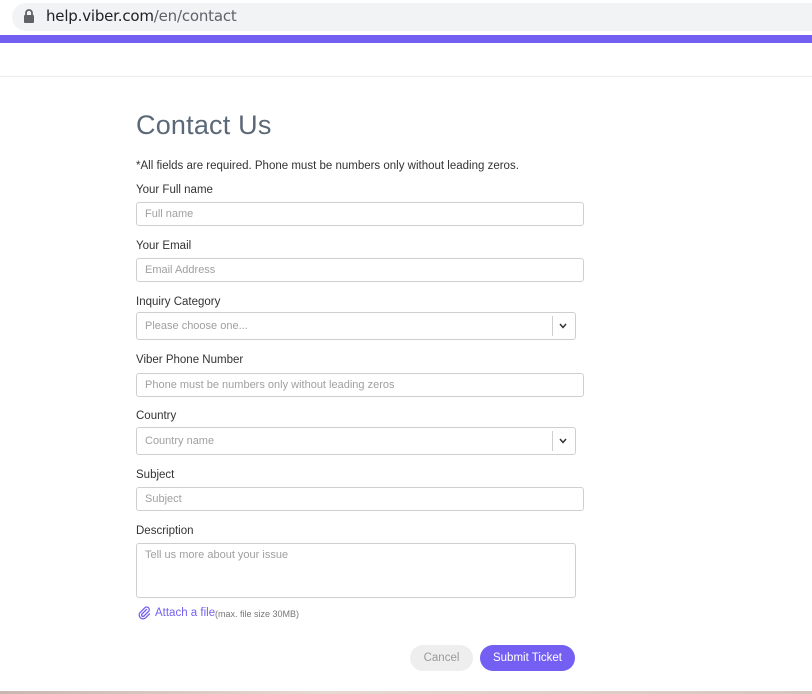 The width and height of the screenshot is (812, 694). Describe the element at coordinates (356, 570) in the screenshot. I see `description-field: Tell us more about your issue` at that location.